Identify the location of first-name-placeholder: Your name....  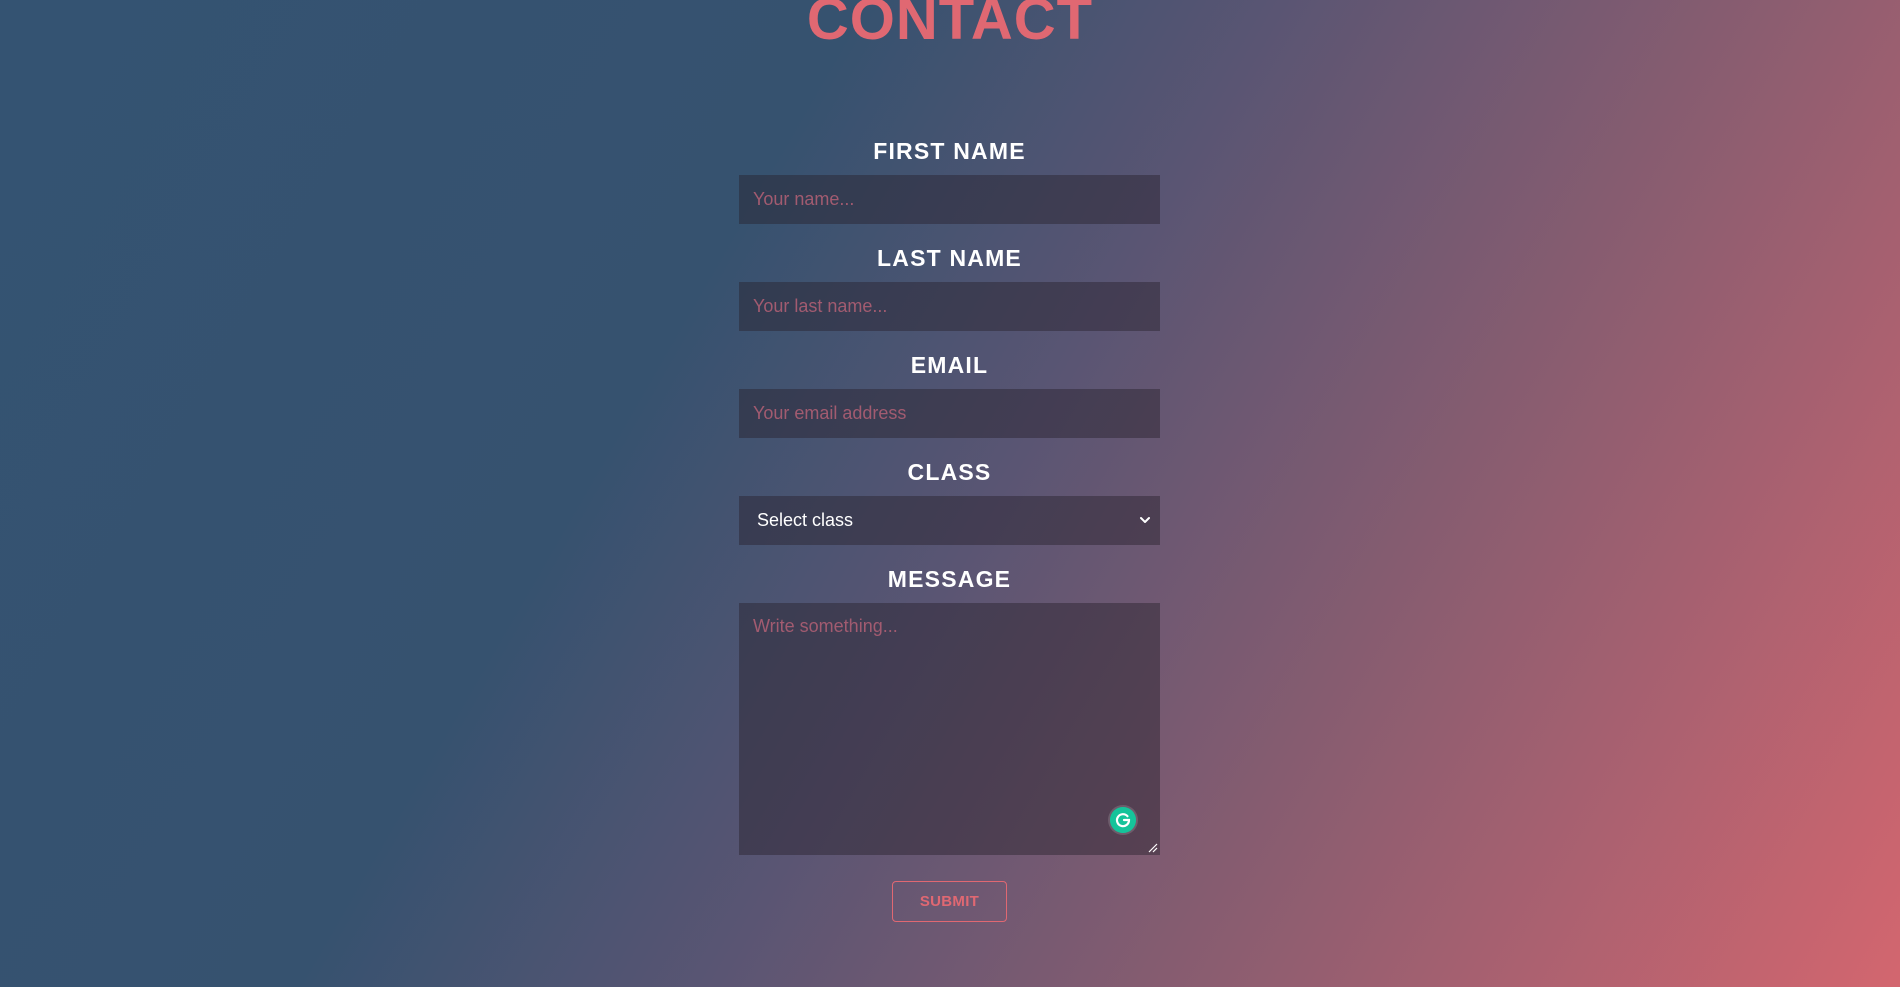
(804, 199).